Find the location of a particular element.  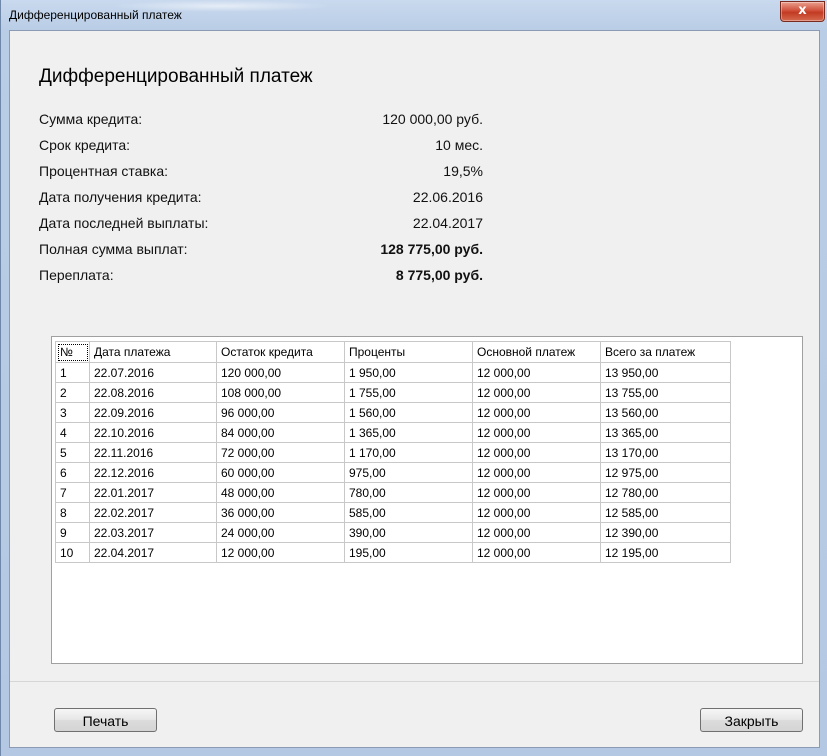

table-cell: 22.11.2016 is located at coordinates (153, 452).